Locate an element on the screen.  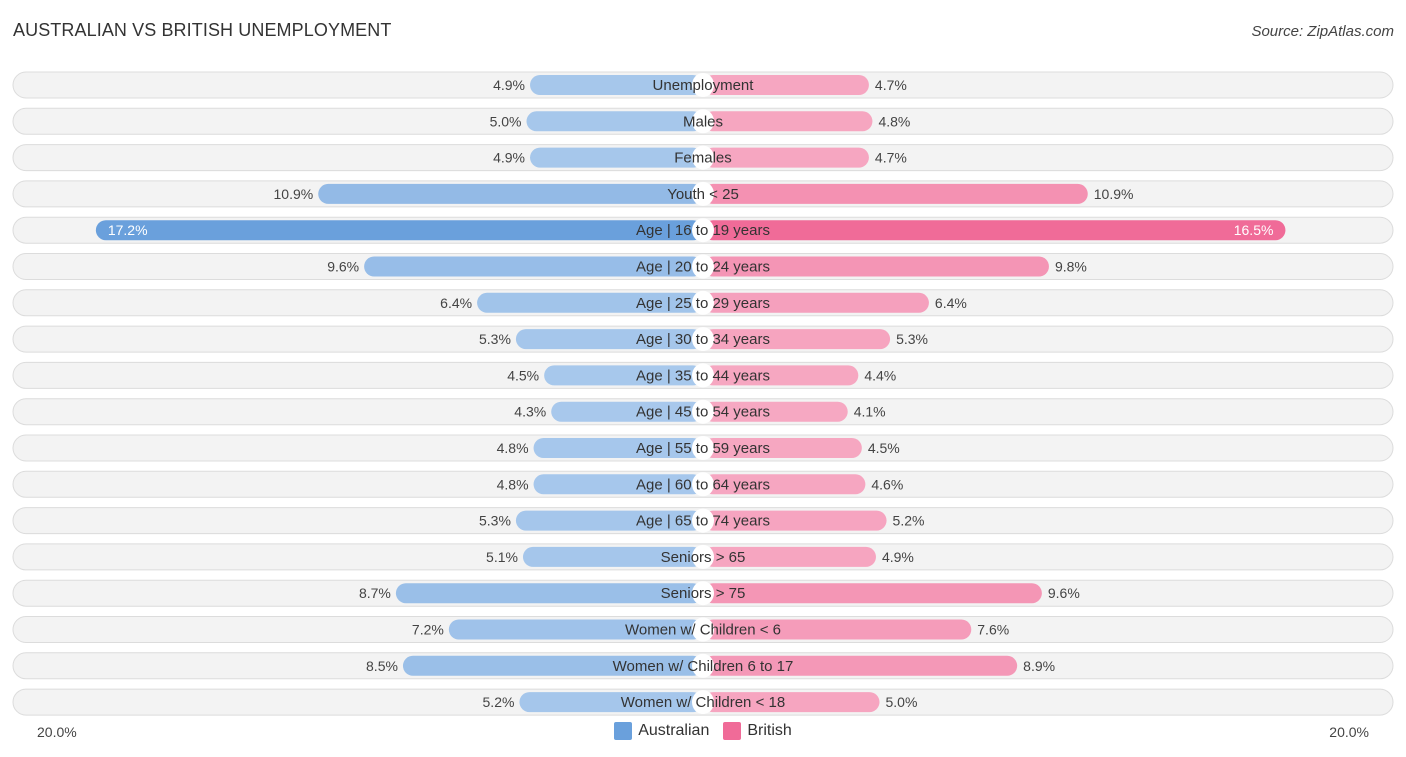
category-label: Age | 60 to 64 years is located at coordinates (703, 484).